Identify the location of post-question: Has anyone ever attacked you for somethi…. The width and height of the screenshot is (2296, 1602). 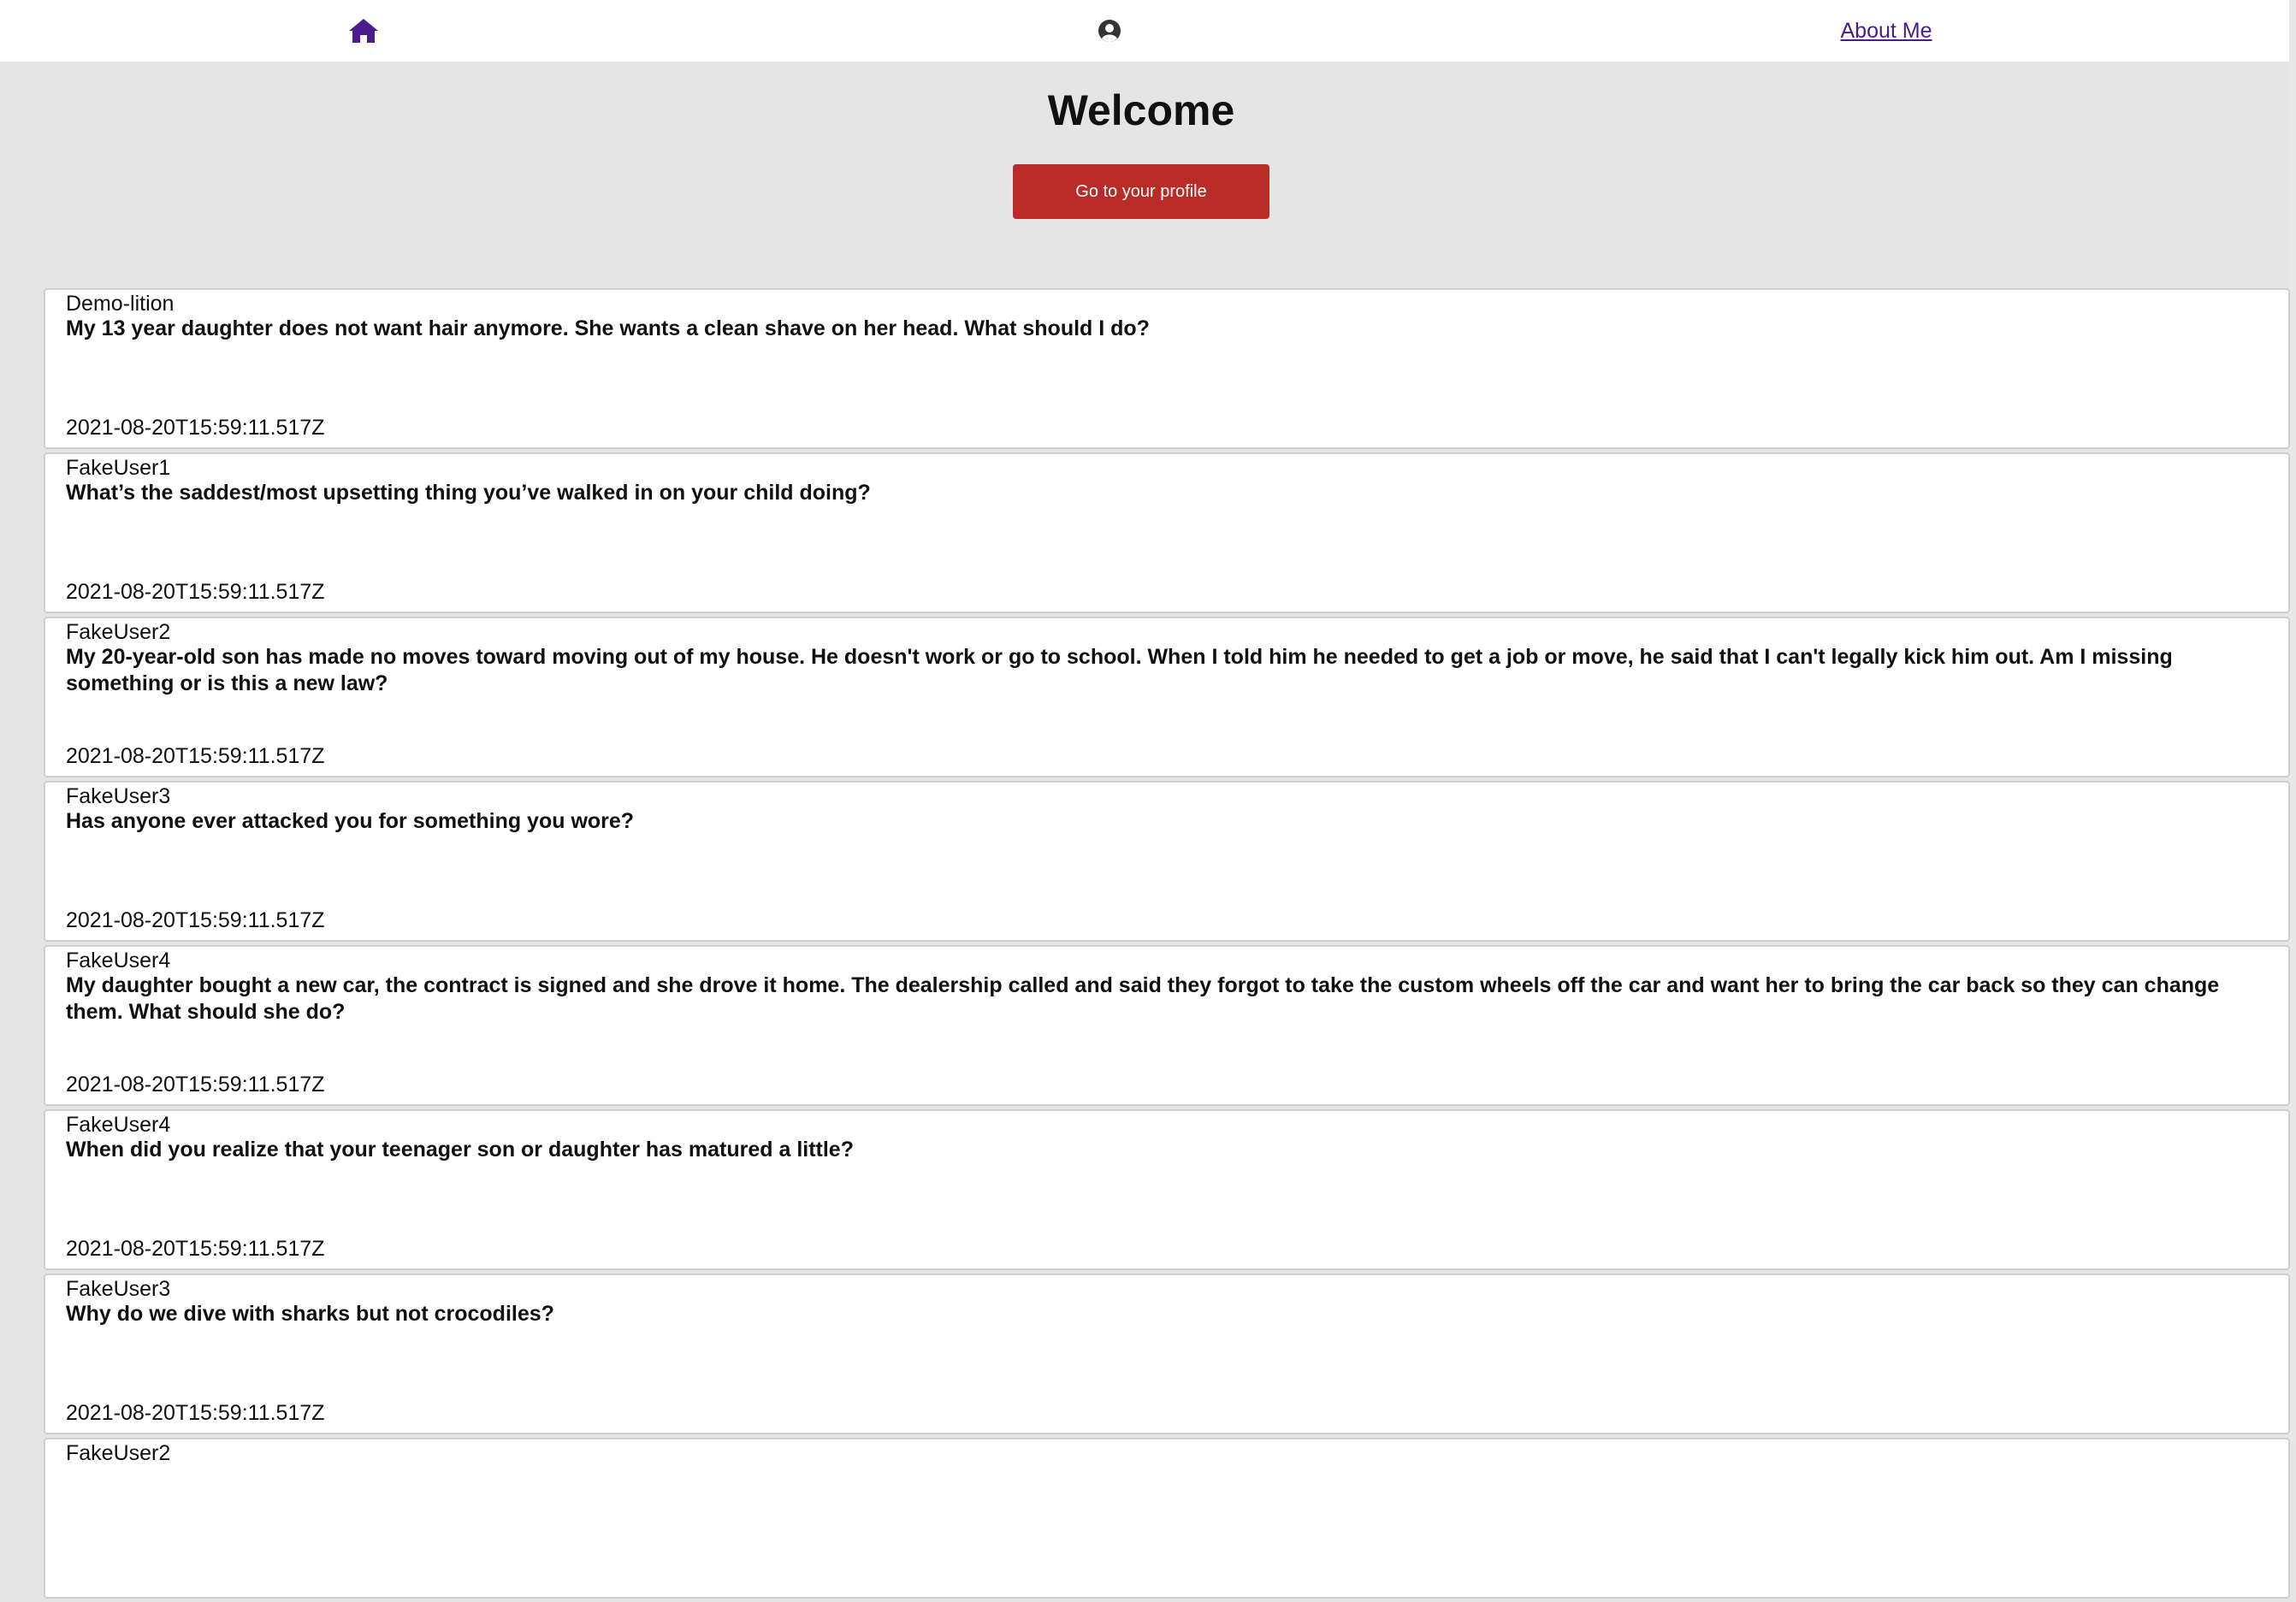
(1167, 821).